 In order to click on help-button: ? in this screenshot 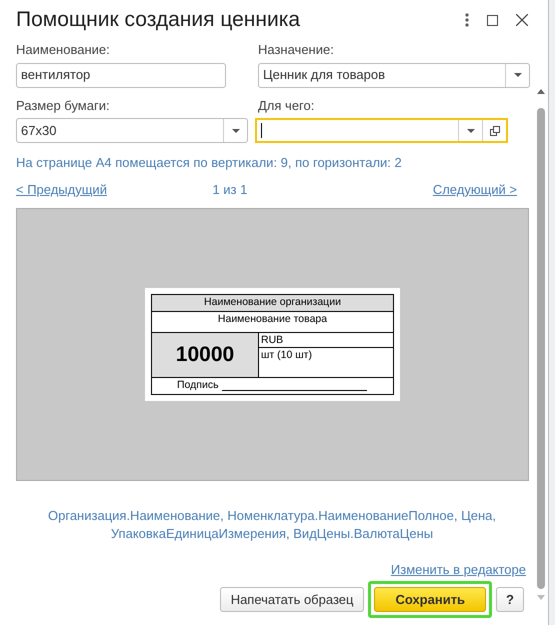, I will do `click(510, 599)`.